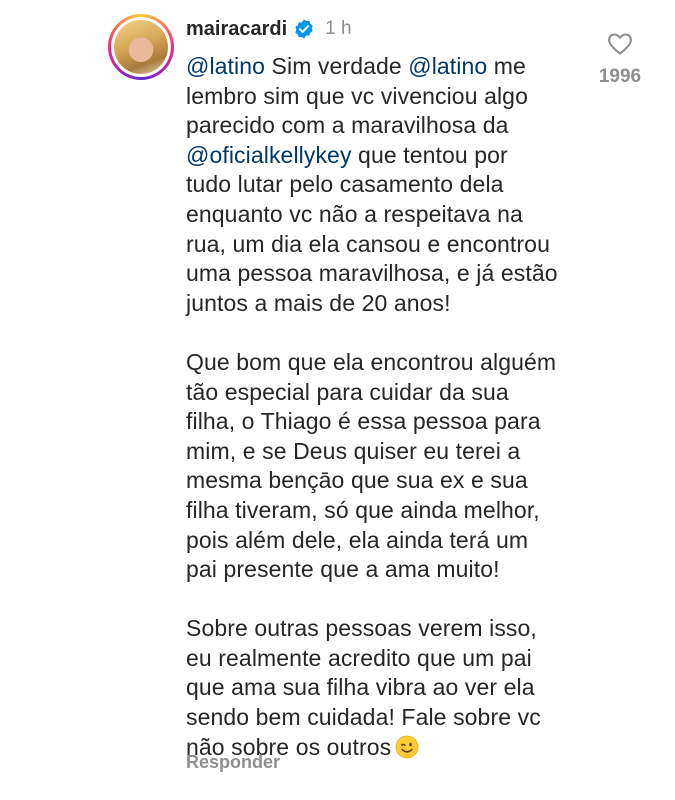  Describe the element at coordinates (354, 213) in the screenshot. I see `text-line: enquanto vc não a respeitava na` at that location.